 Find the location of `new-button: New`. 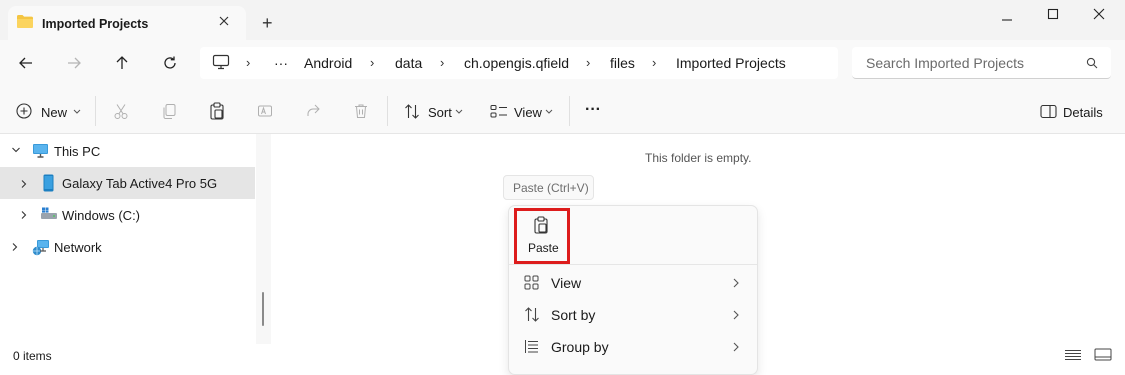

new-button: New is located at coordinates (54, 112).